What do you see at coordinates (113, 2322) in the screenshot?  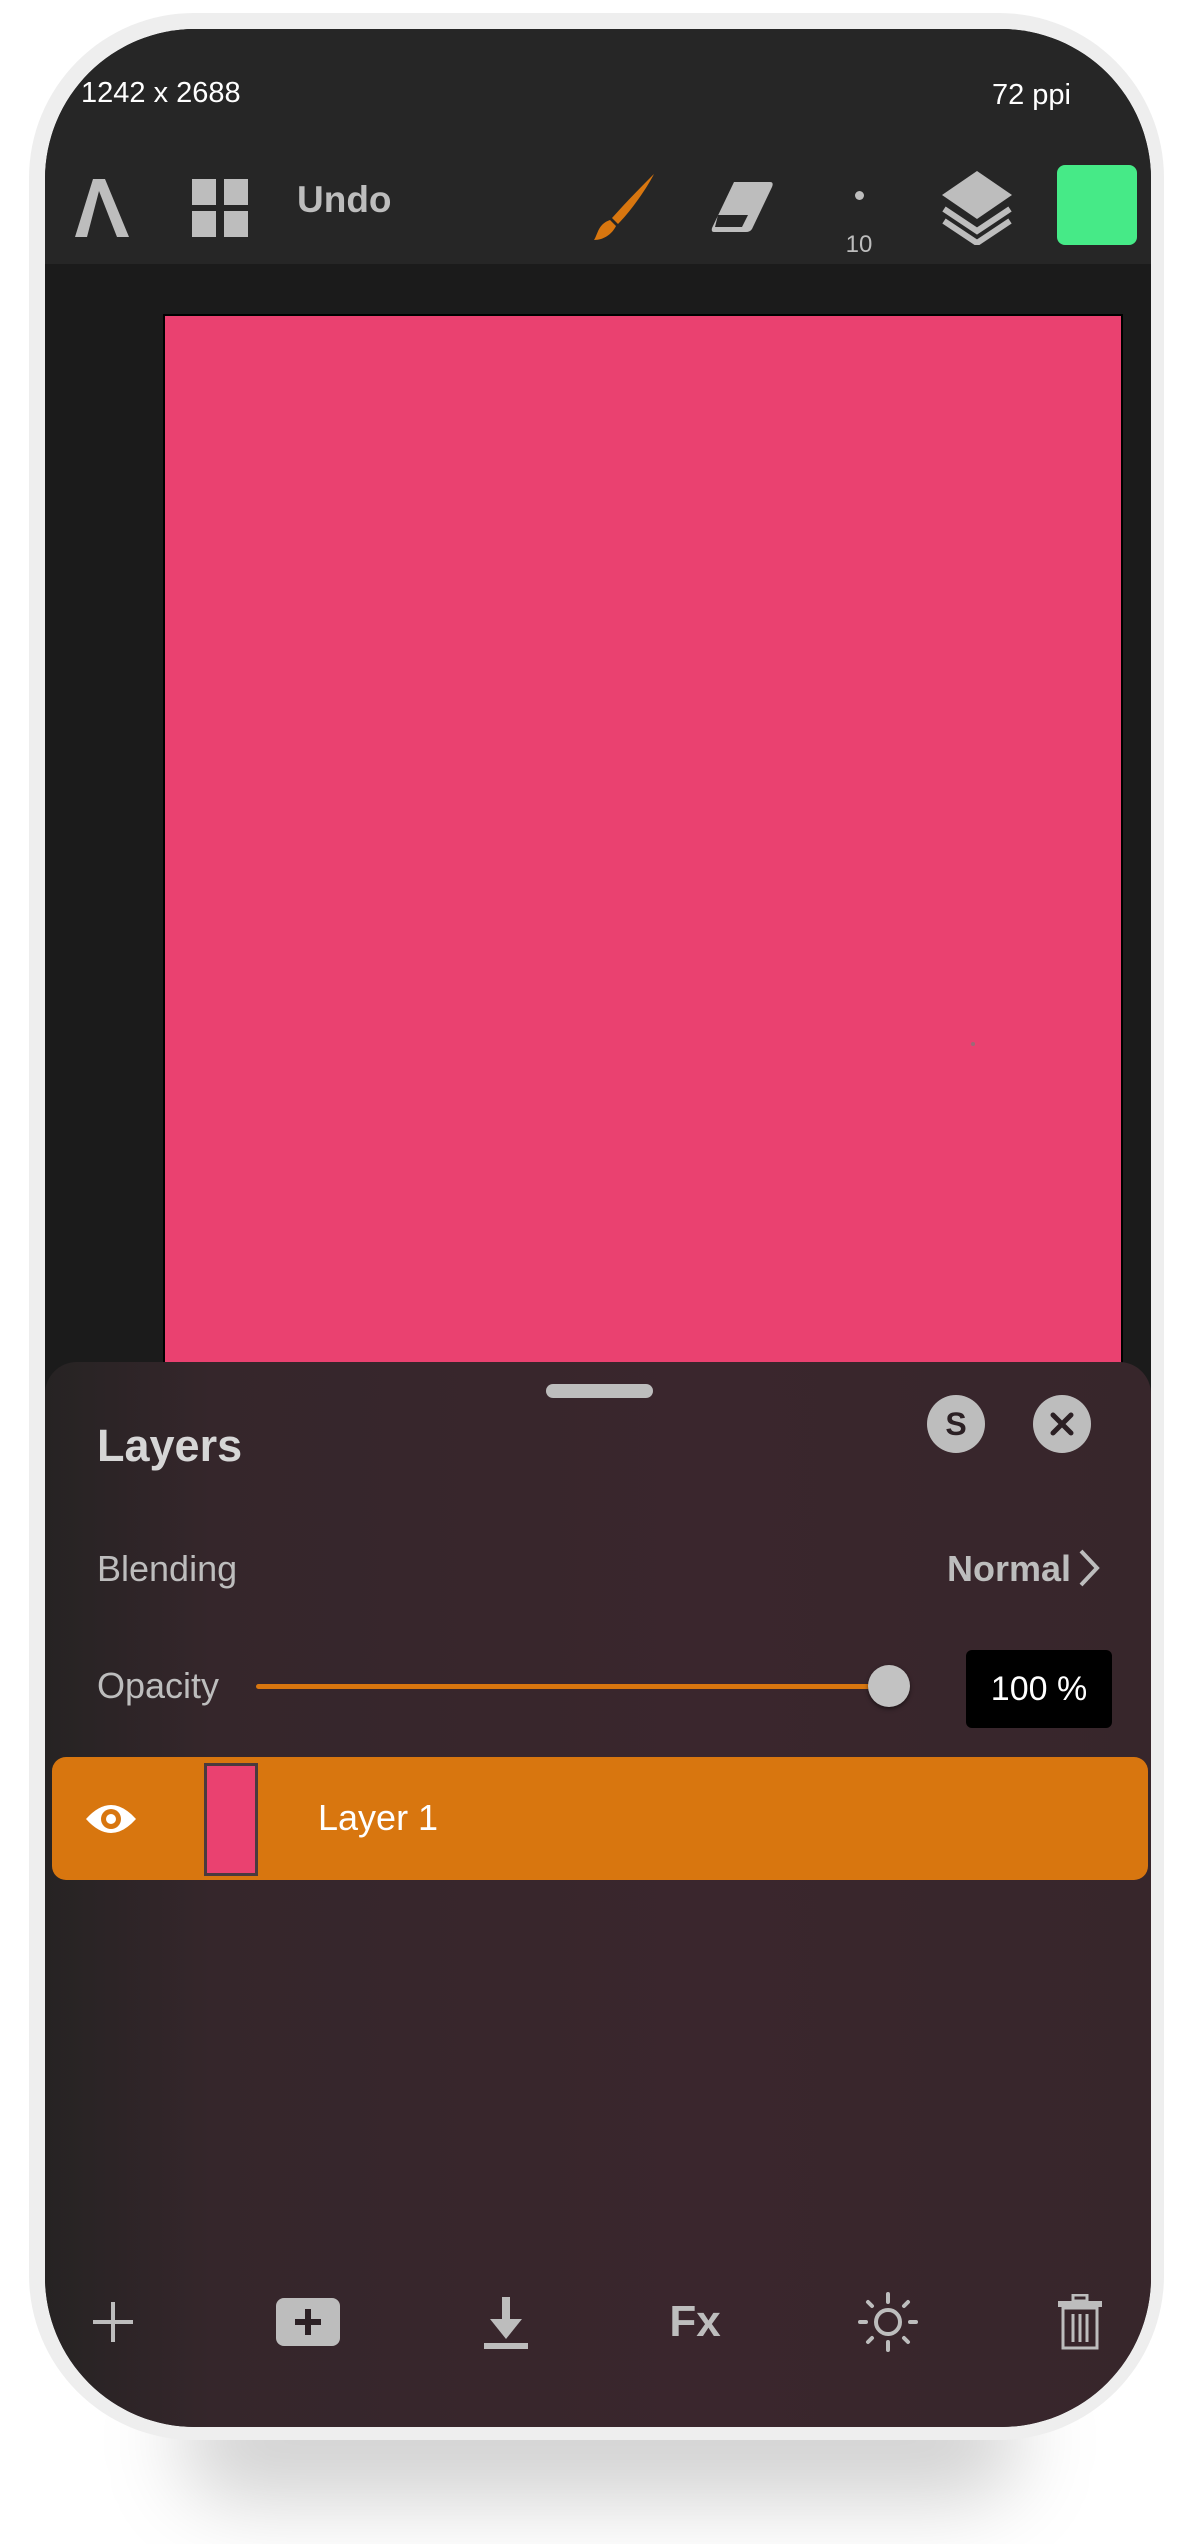 I see `add-layer-icon` at bounding box center [113, 2322].